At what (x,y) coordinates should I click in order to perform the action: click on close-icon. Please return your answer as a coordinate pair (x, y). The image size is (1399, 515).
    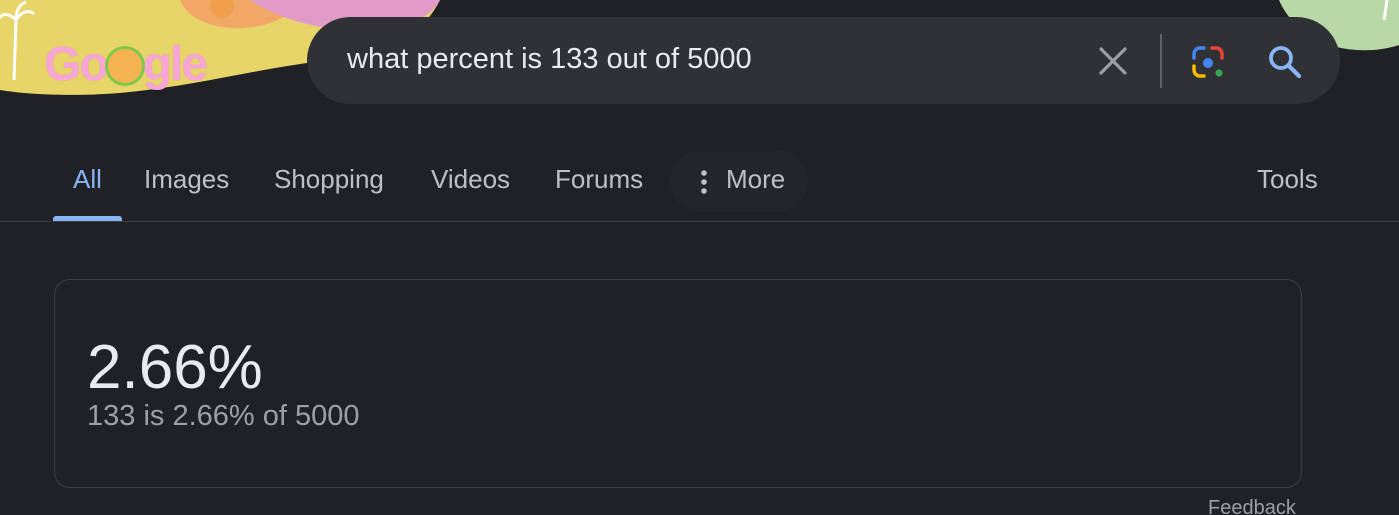
    Looking at the image, I should click on (1113, 61).